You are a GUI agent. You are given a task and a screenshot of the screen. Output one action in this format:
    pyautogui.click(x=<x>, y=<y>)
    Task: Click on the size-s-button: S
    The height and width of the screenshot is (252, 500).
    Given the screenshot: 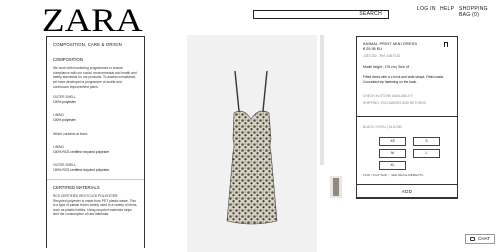 What is the action you would take?
    pyautogui.click(x=426, y=141)
    